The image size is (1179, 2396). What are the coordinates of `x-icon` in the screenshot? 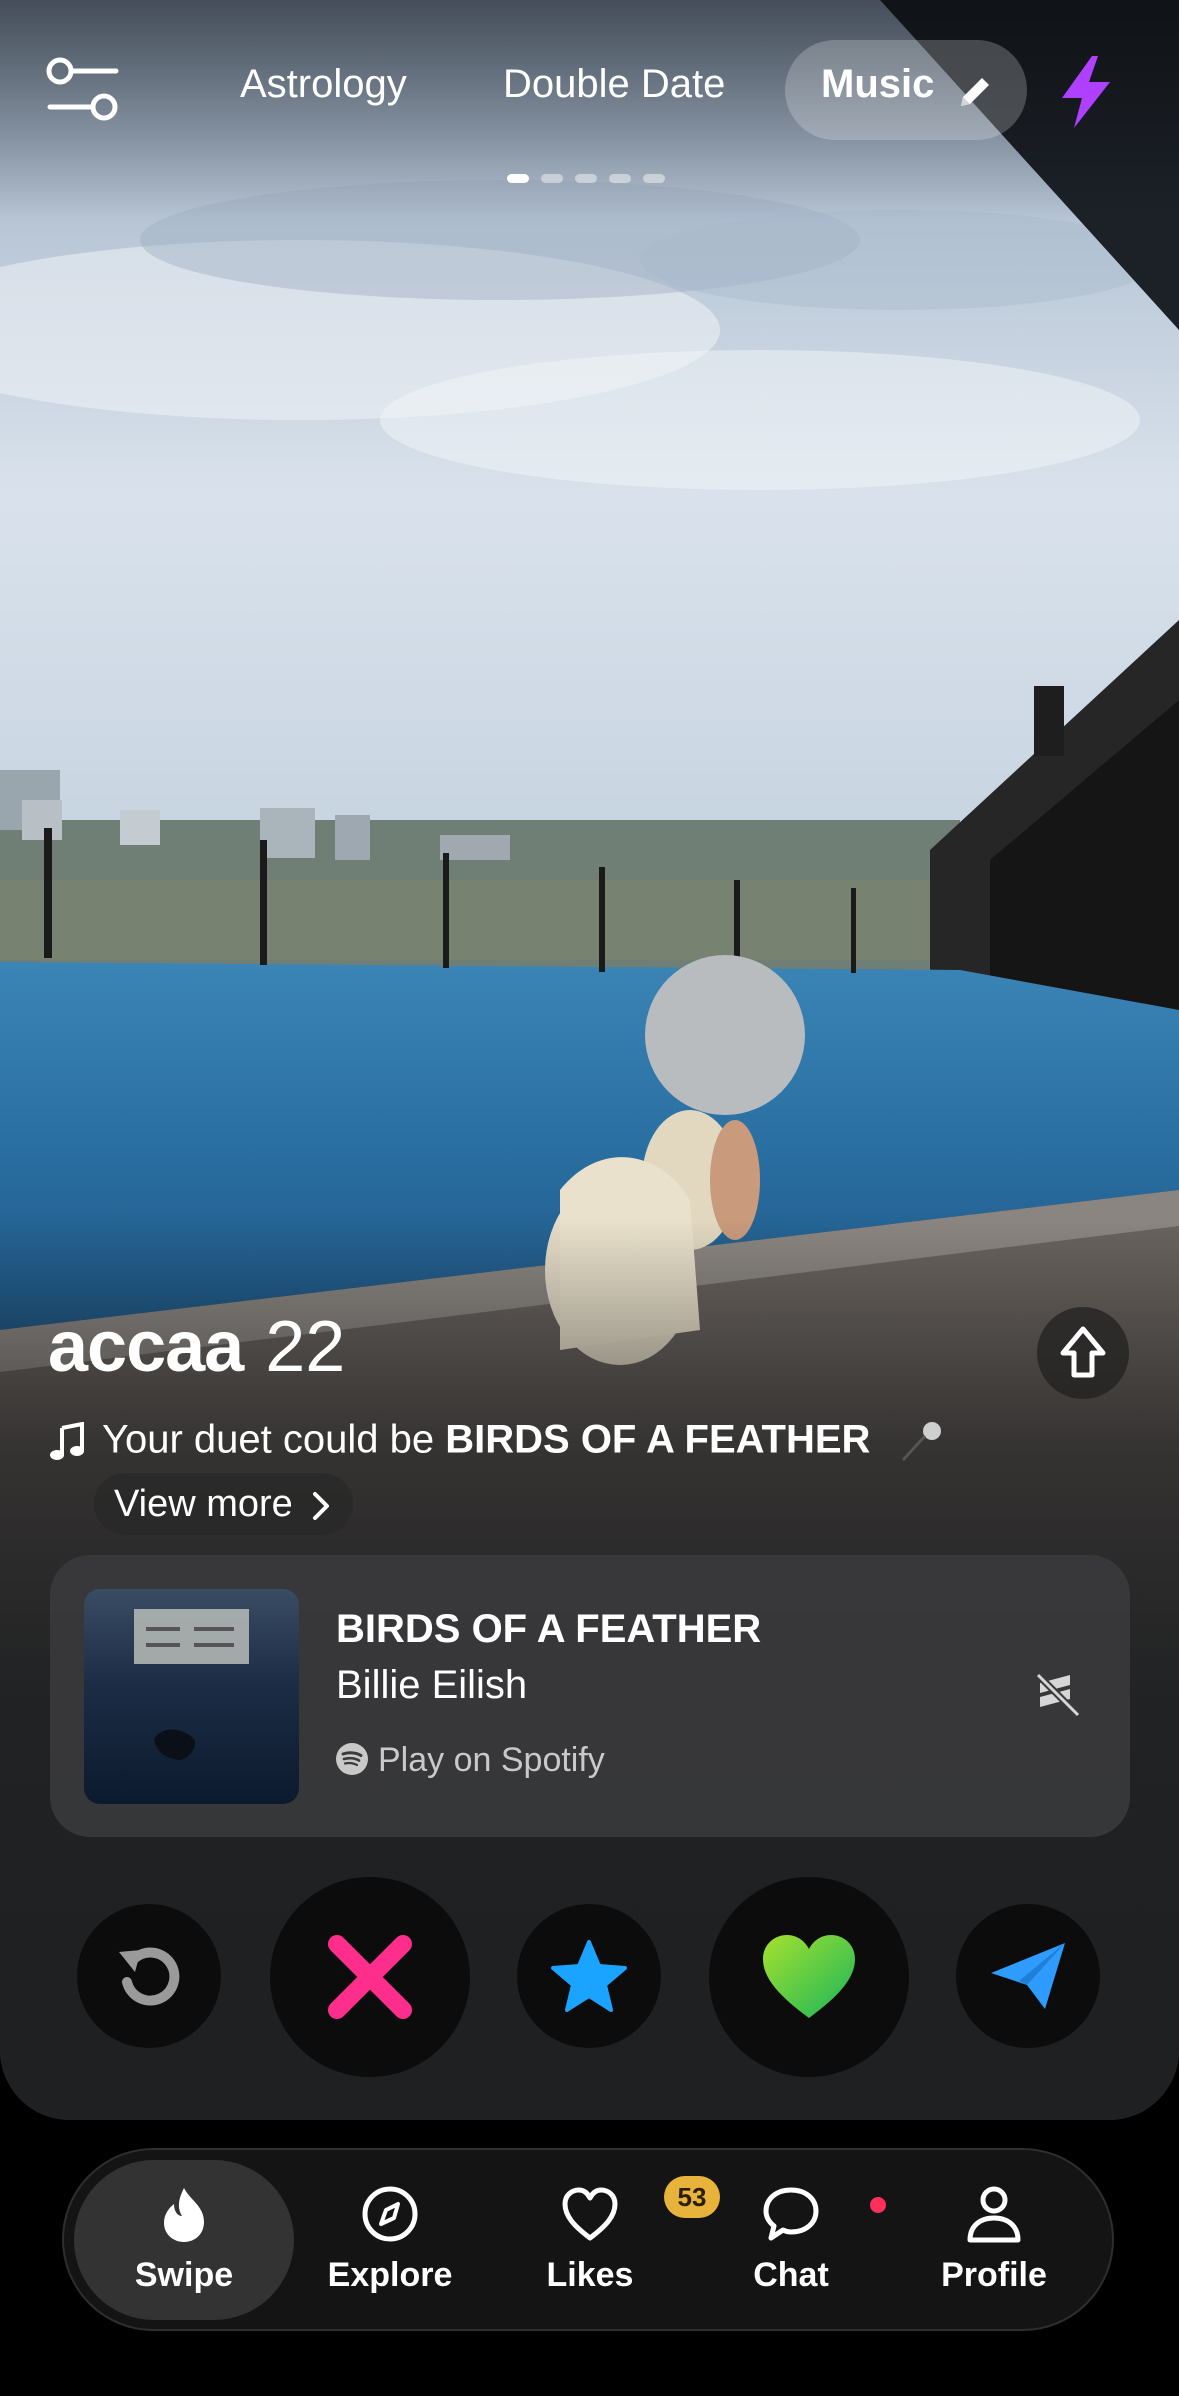 It's located at (370, 1977).